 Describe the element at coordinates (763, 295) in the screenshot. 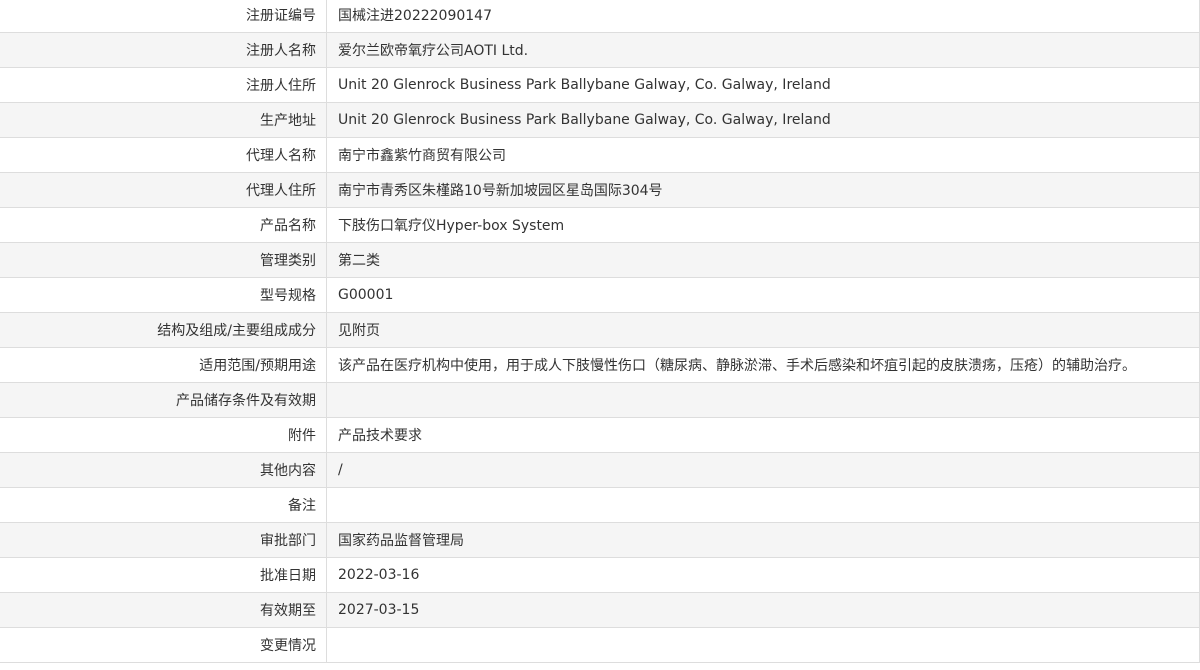

I see `field-value: G00001` at that location.